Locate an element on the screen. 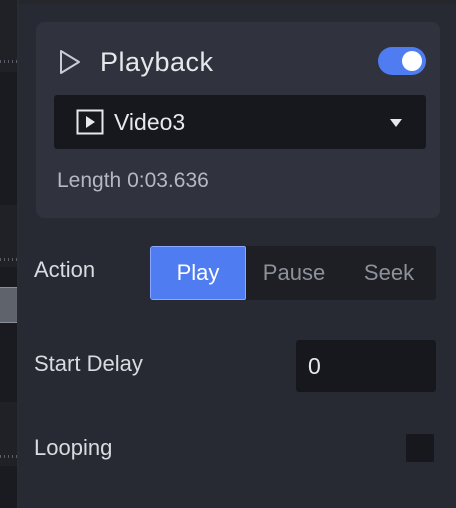 This screenshot has height=508, width=456. looping-label: Looping is located at coordinates (73, 447).